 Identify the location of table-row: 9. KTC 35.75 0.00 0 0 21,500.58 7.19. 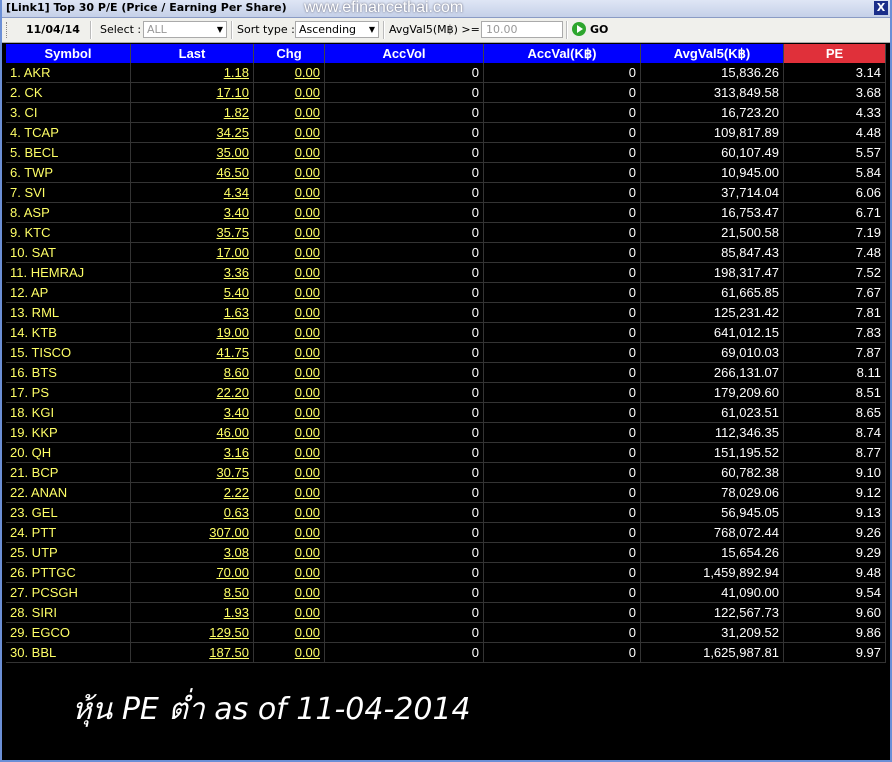
(446, 233).